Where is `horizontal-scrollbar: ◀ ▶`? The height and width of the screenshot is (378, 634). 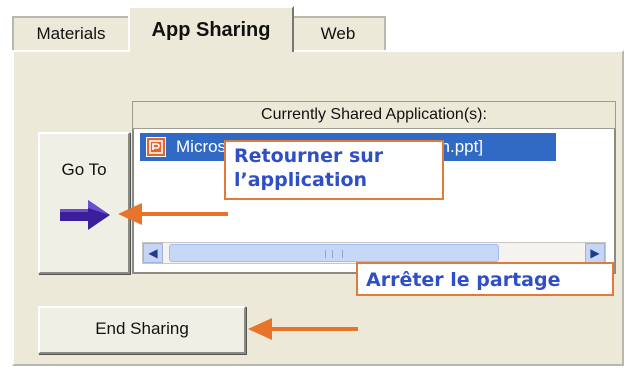
horizontal-scrollbar: ◀ ▶ is located at coordinates (374, 253).